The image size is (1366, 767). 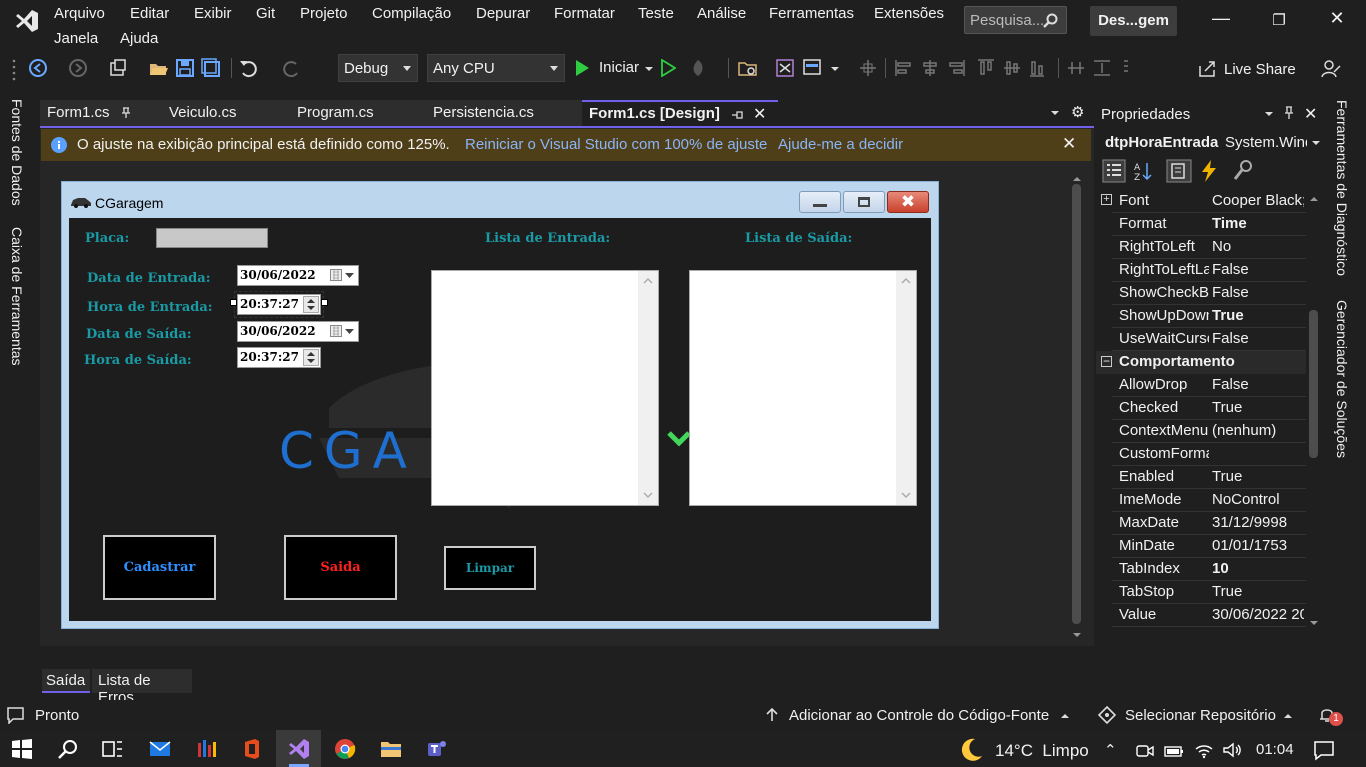 What do you see at coordinates (864, 202) in the screenshot?
I see `form-maximize-button` at bounding box center [864, 202].